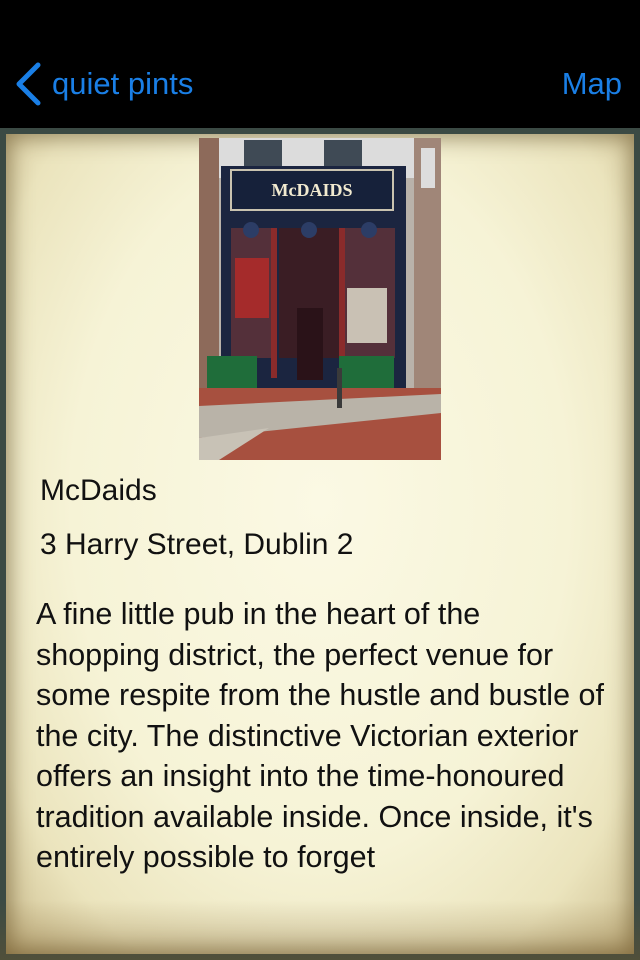  Describe the element at coordinates (28, 84) in the screenshot. I see `chevron-left-icon` at that location.